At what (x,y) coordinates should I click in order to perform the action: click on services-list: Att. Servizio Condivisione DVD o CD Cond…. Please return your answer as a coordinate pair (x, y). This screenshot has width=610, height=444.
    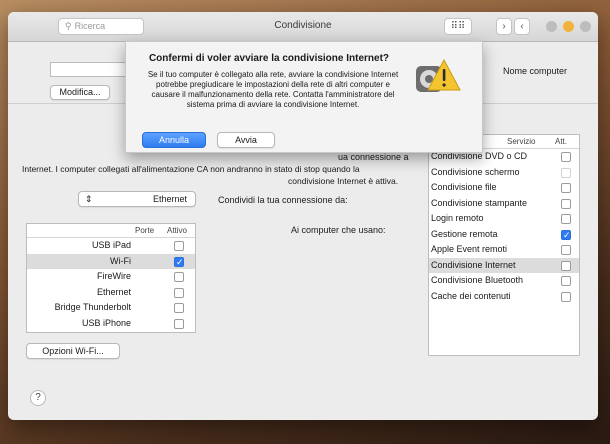
    Looking at the image, I should click on (504, 245).